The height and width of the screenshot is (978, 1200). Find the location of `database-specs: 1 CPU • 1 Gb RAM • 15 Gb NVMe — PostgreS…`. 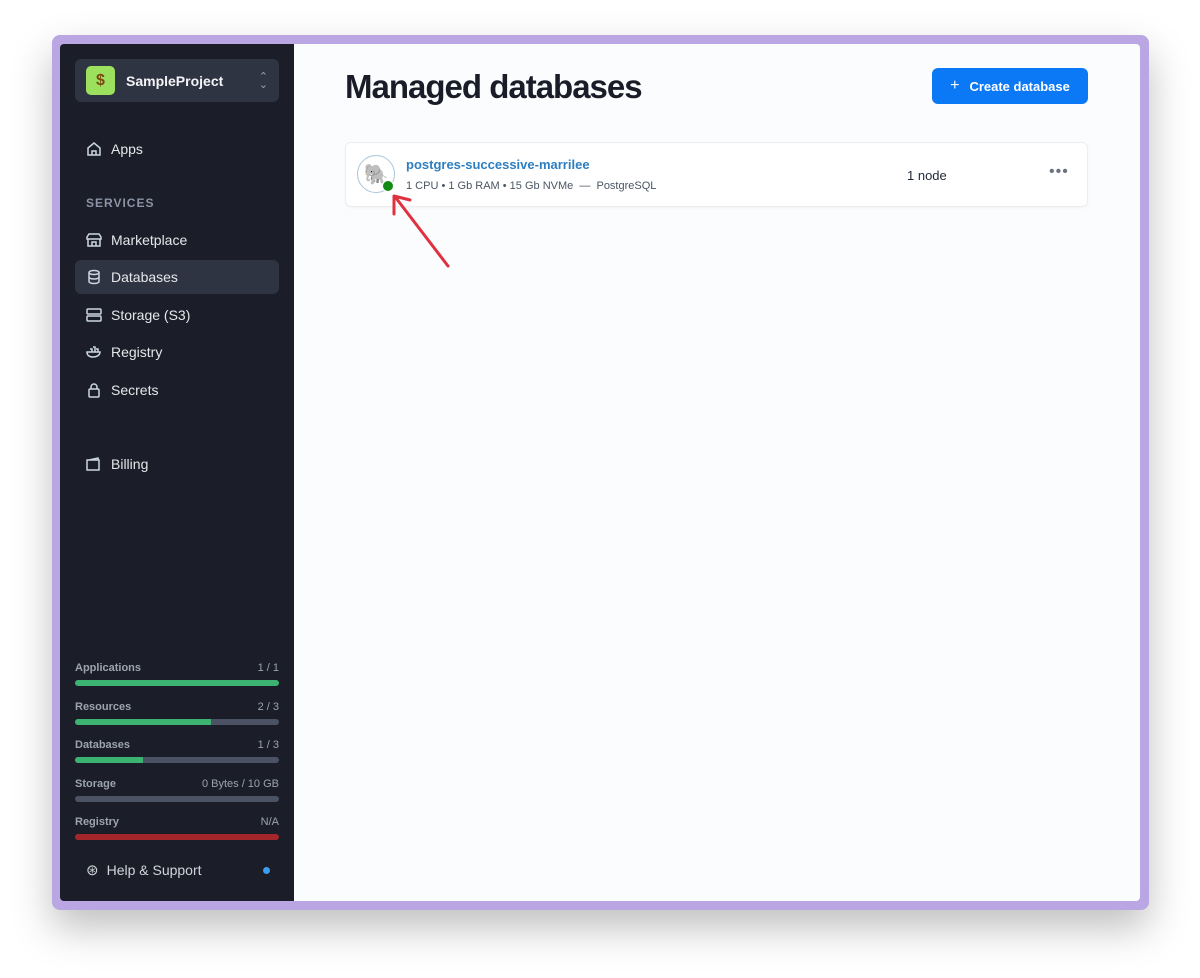

database-specs: 1 CPU • 1 Gb RAM • 15 Gb NVMe — PostgreS… is located at coordinates (531, 186).